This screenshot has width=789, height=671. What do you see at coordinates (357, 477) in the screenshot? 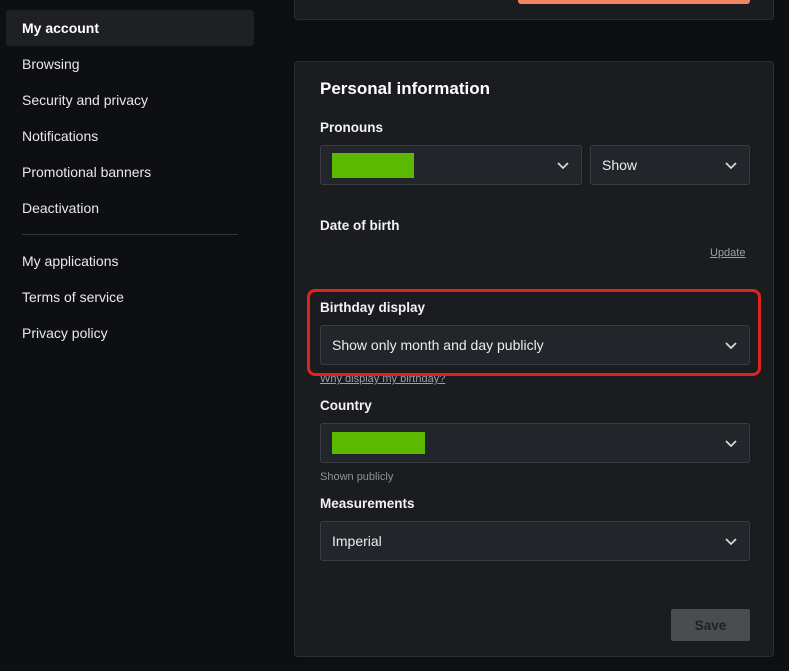
I see `country-helper-text: Shown publicly` at bounding box center [357, 477].